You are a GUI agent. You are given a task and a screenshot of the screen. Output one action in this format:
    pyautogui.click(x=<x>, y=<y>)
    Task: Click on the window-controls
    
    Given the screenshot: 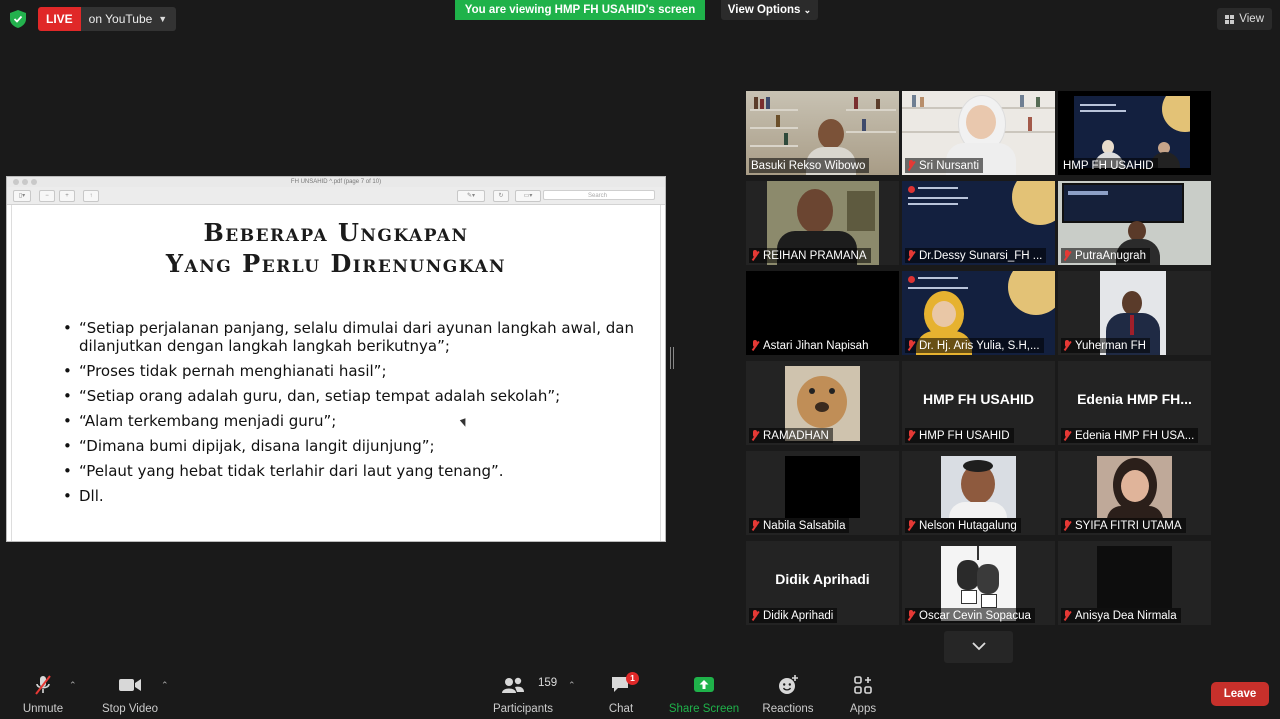 What is the action you would take?
    pyautogui.click(x=25, y=182)
    